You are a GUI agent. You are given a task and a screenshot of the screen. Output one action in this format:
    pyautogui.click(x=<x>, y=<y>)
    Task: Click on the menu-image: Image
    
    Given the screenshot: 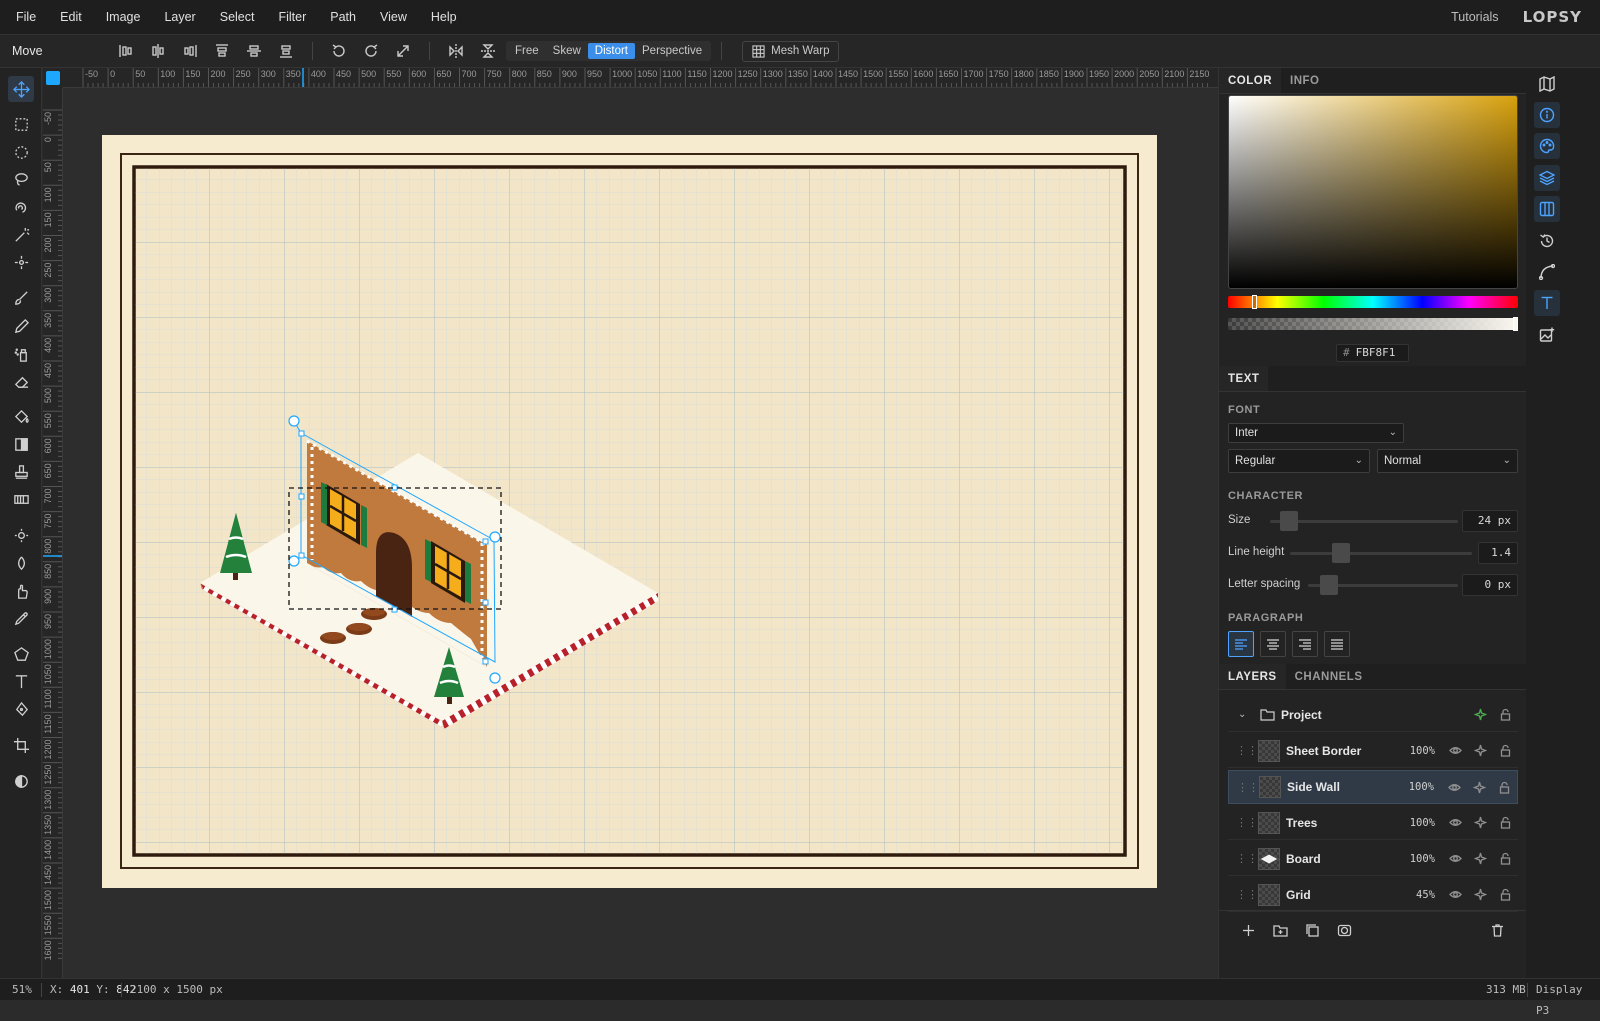 What is the action you would take?
    pyautogui.click(x=123, y=17)
    